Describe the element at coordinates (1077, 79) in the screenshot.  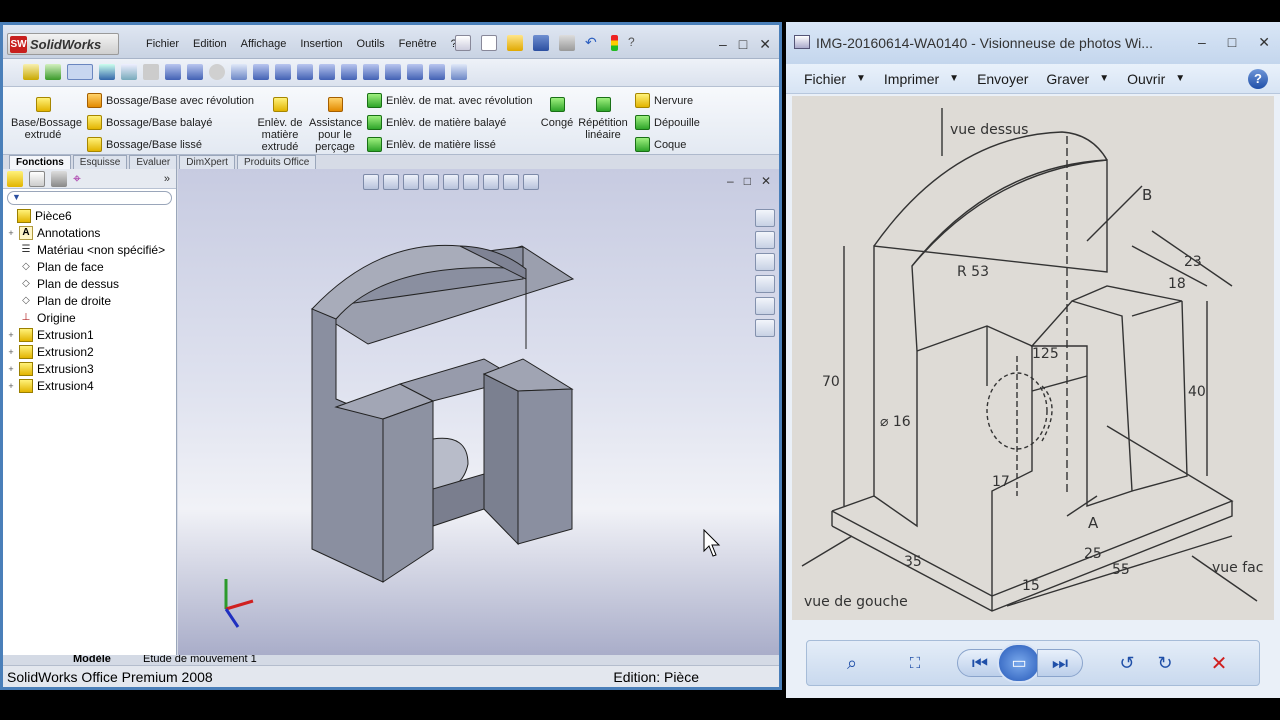
I see `pv-menu-graver: Graver ▼` at that location.